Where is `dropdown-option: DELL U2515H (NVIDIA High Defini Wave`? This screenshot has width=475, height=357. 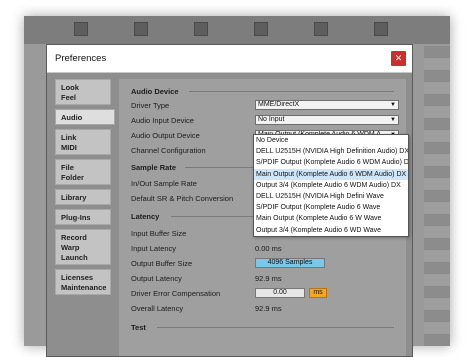 dropdown-option: DELL U2515H (NVIDIA High Defini Wave is located at coordinates (331, 196).